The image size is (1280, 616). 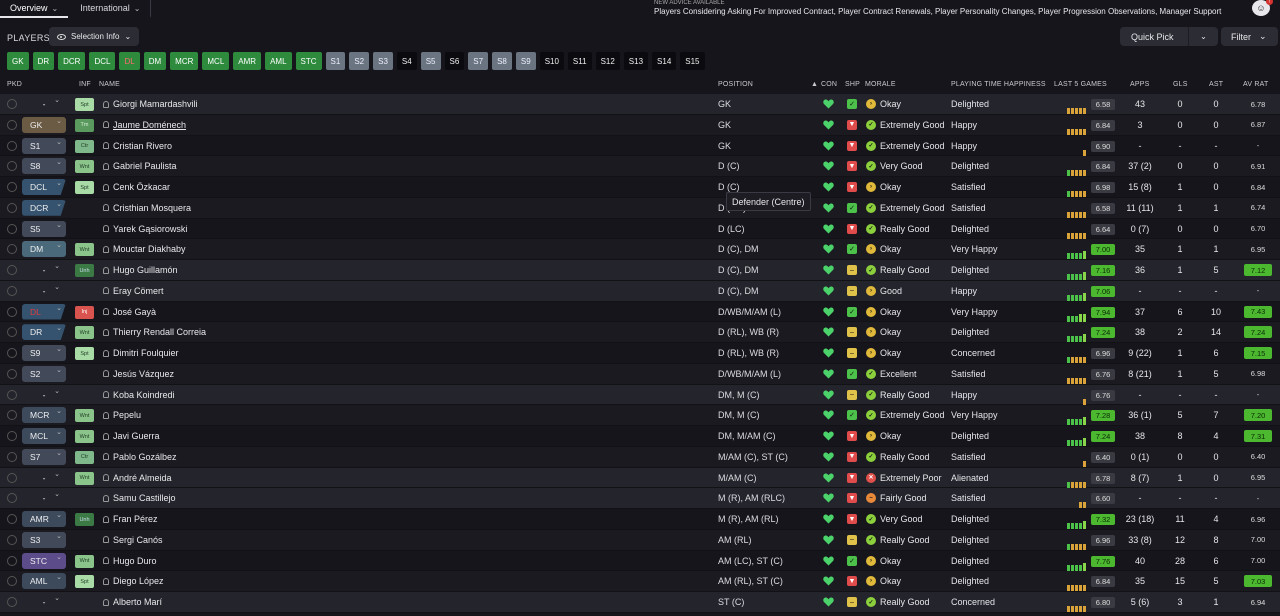 What do you see at coordinates (131, 436) in the screenshot?
I see `player-name: Javi Guerra` at bounding box center [131, 436].